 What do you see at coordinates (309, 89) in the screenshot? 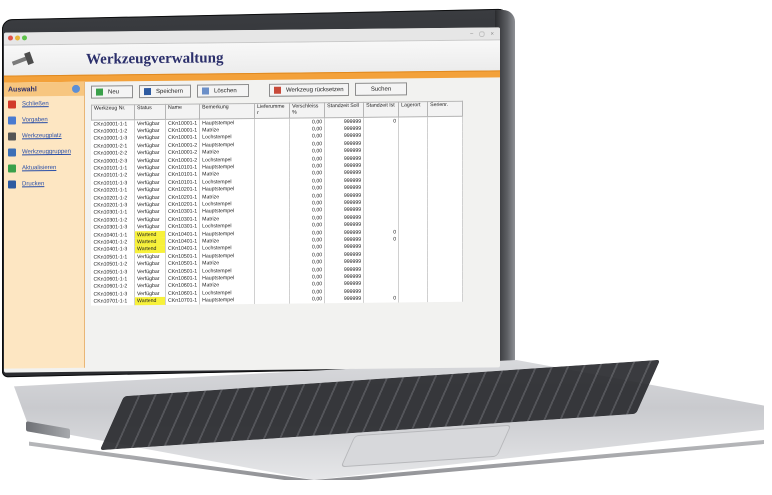
I see `reset-tool-button: Werkzeug rücksetzen` at bounding box center [309, 89].